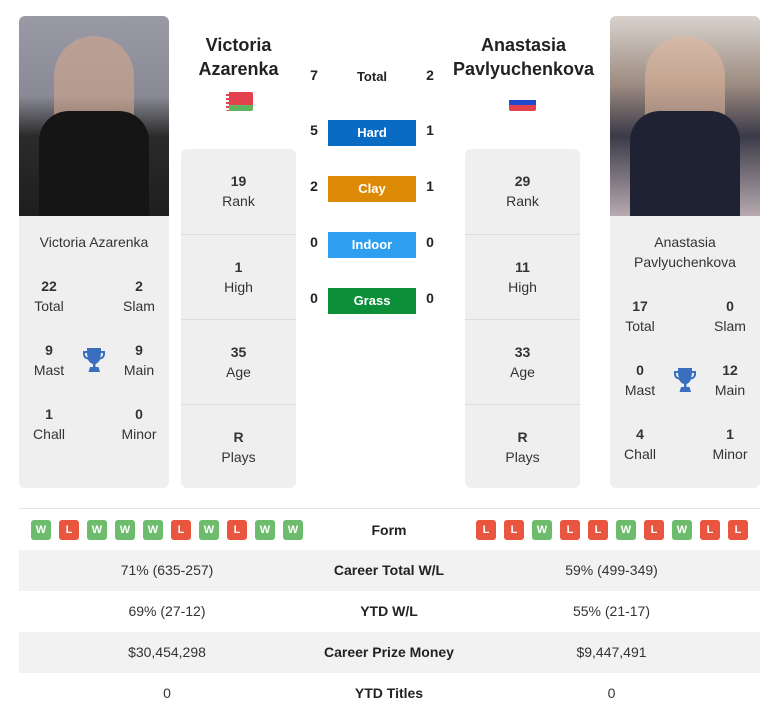  What do you see at coordinates (238, 361) in the screenshot?
I see `player1-age: 35 Age` at bounding box center [238, 361].